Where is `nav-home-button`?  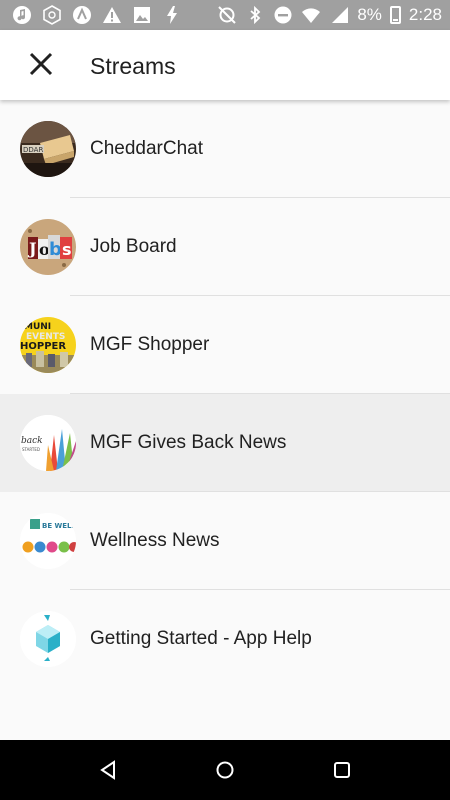
nav-home-button is located at coordinates (225, 770).